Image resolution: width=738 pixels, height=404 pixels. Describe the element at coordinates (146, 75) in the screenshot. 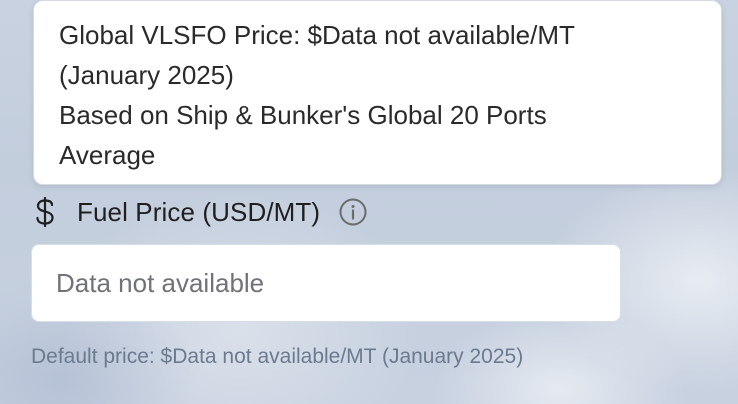

I see `tooltip-date-line: (January 2025)` at that location.